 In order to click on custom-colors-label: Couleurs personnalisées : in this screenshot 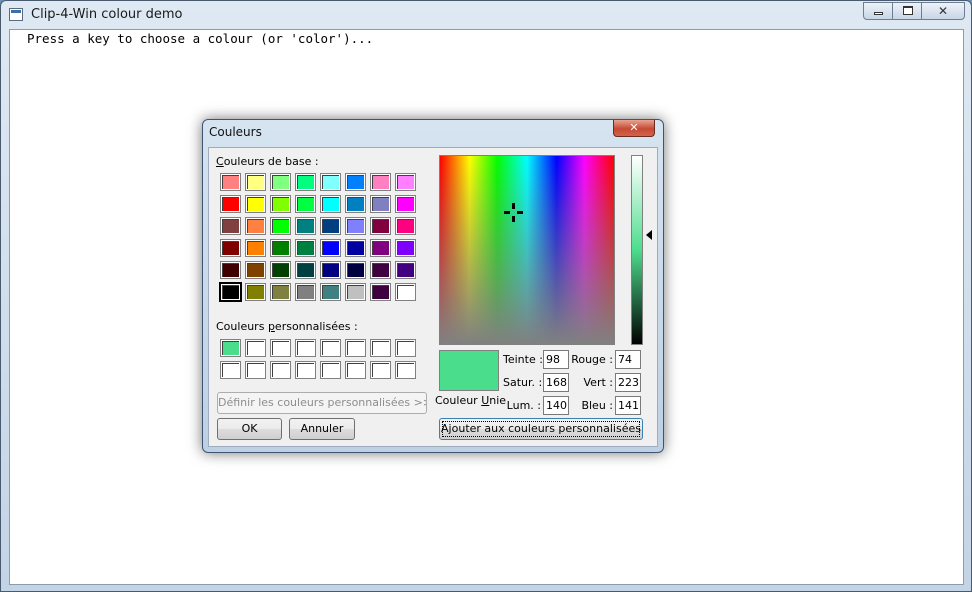, I will do `click(287, 326)`.